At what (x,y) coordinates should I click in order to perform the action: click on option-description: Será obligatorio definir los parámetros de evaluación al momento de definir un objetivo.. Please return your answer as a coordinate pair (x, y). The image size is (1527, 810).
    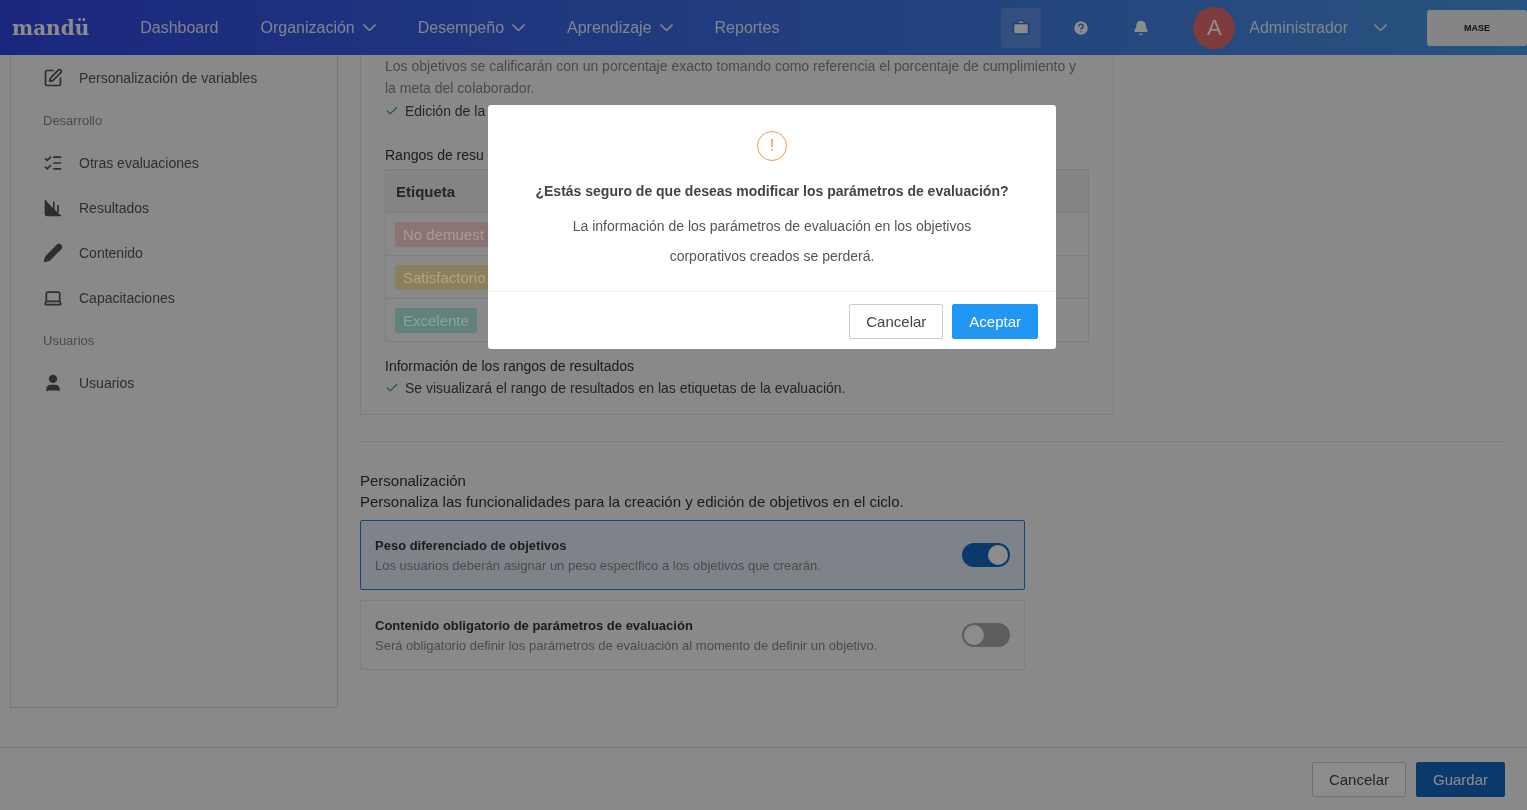
    Looking at the image, I should click on (627, 645).